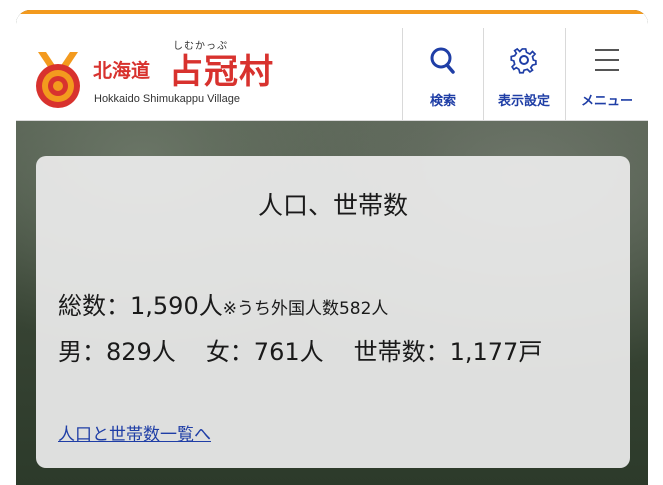 The height and width of the screenshot is (485, 663). I want to click on search-button: 検索, so click(443, 74).